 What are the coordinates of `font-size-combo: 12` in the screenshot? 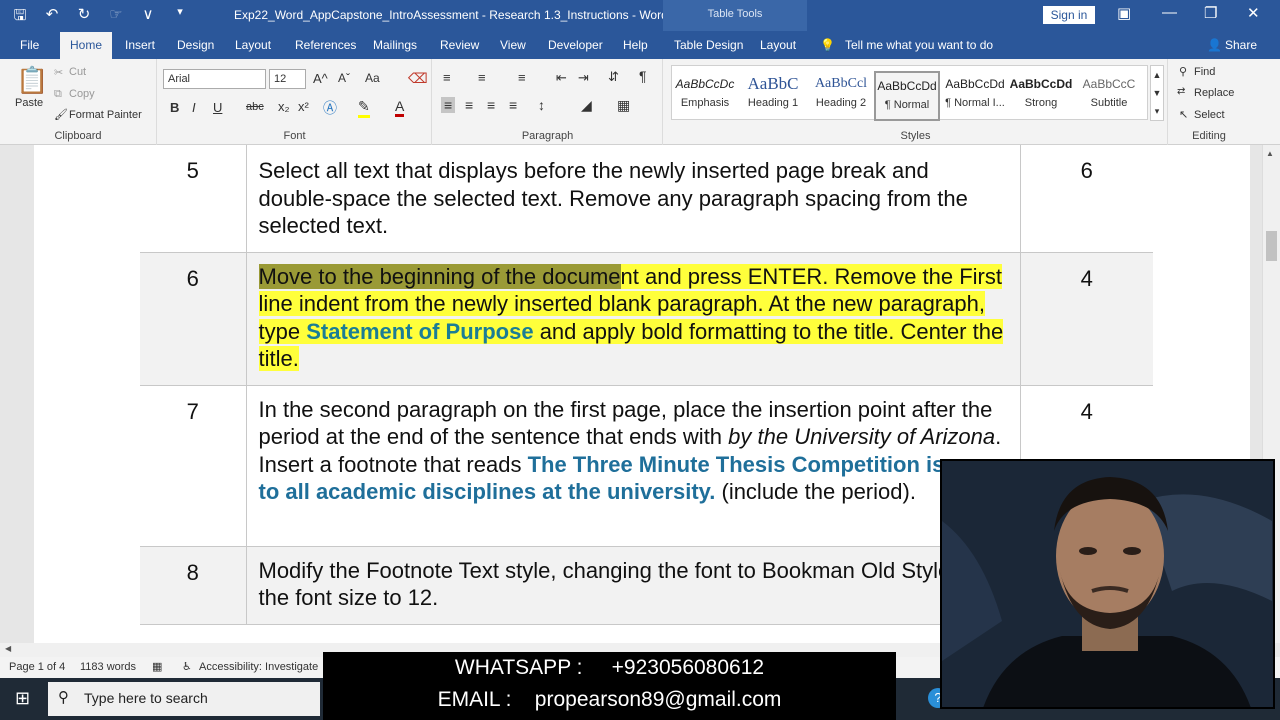 It's located at (287, 79).